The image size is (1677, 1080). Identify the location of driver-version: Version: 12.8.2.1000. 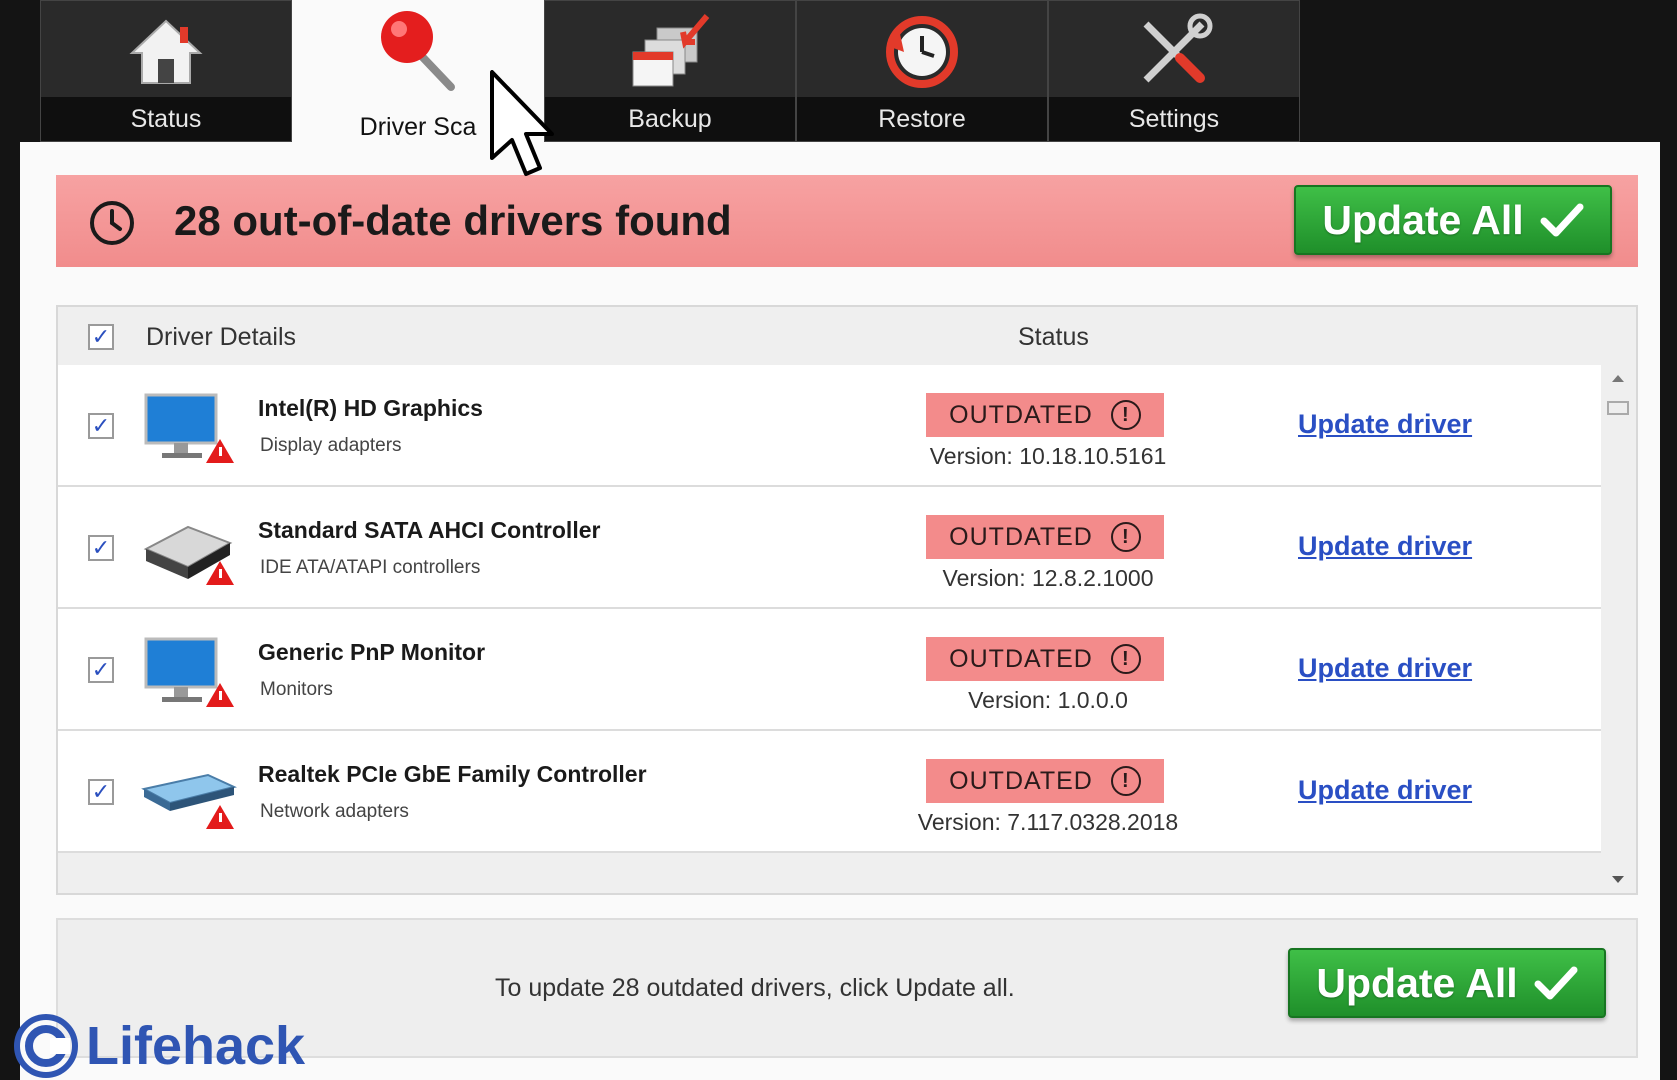
(1048, 578).